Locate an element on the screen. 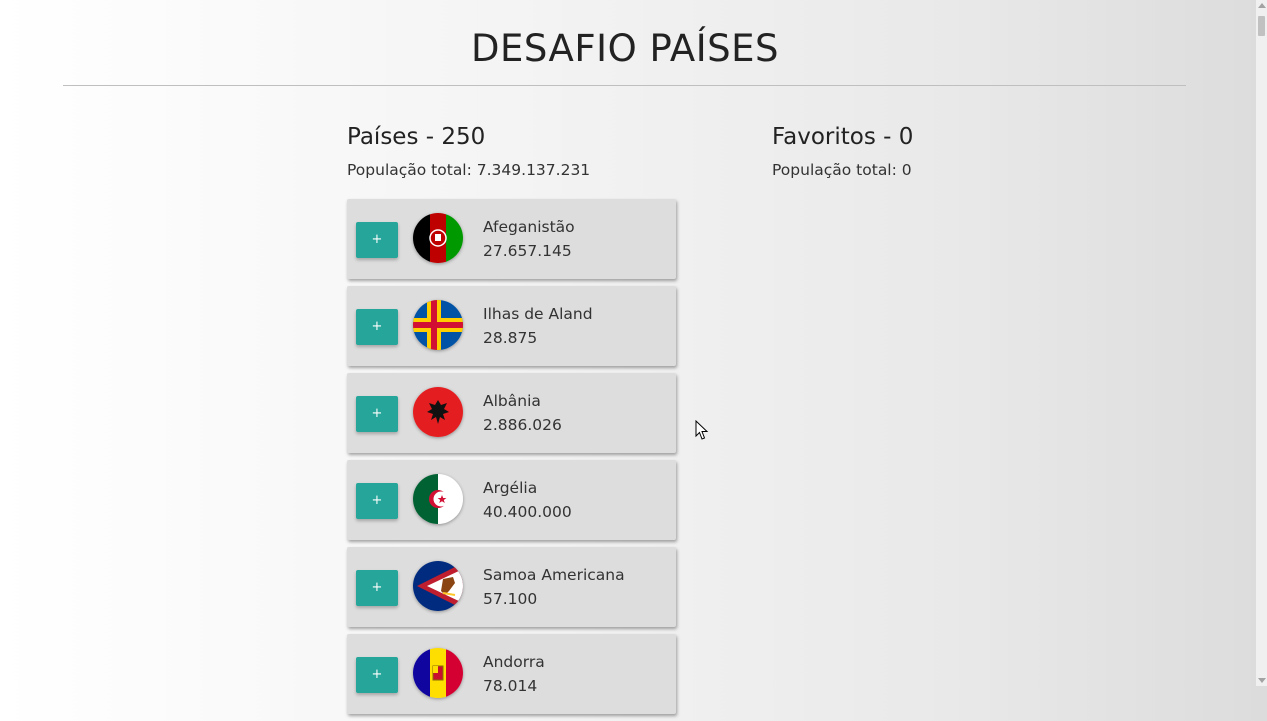 The width and height of the screenshot is (1267, 721). vertical-scrollbar is located at coordinates (1261, 343).